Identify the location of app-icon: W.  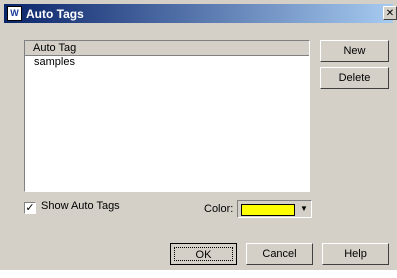
(14, 13).